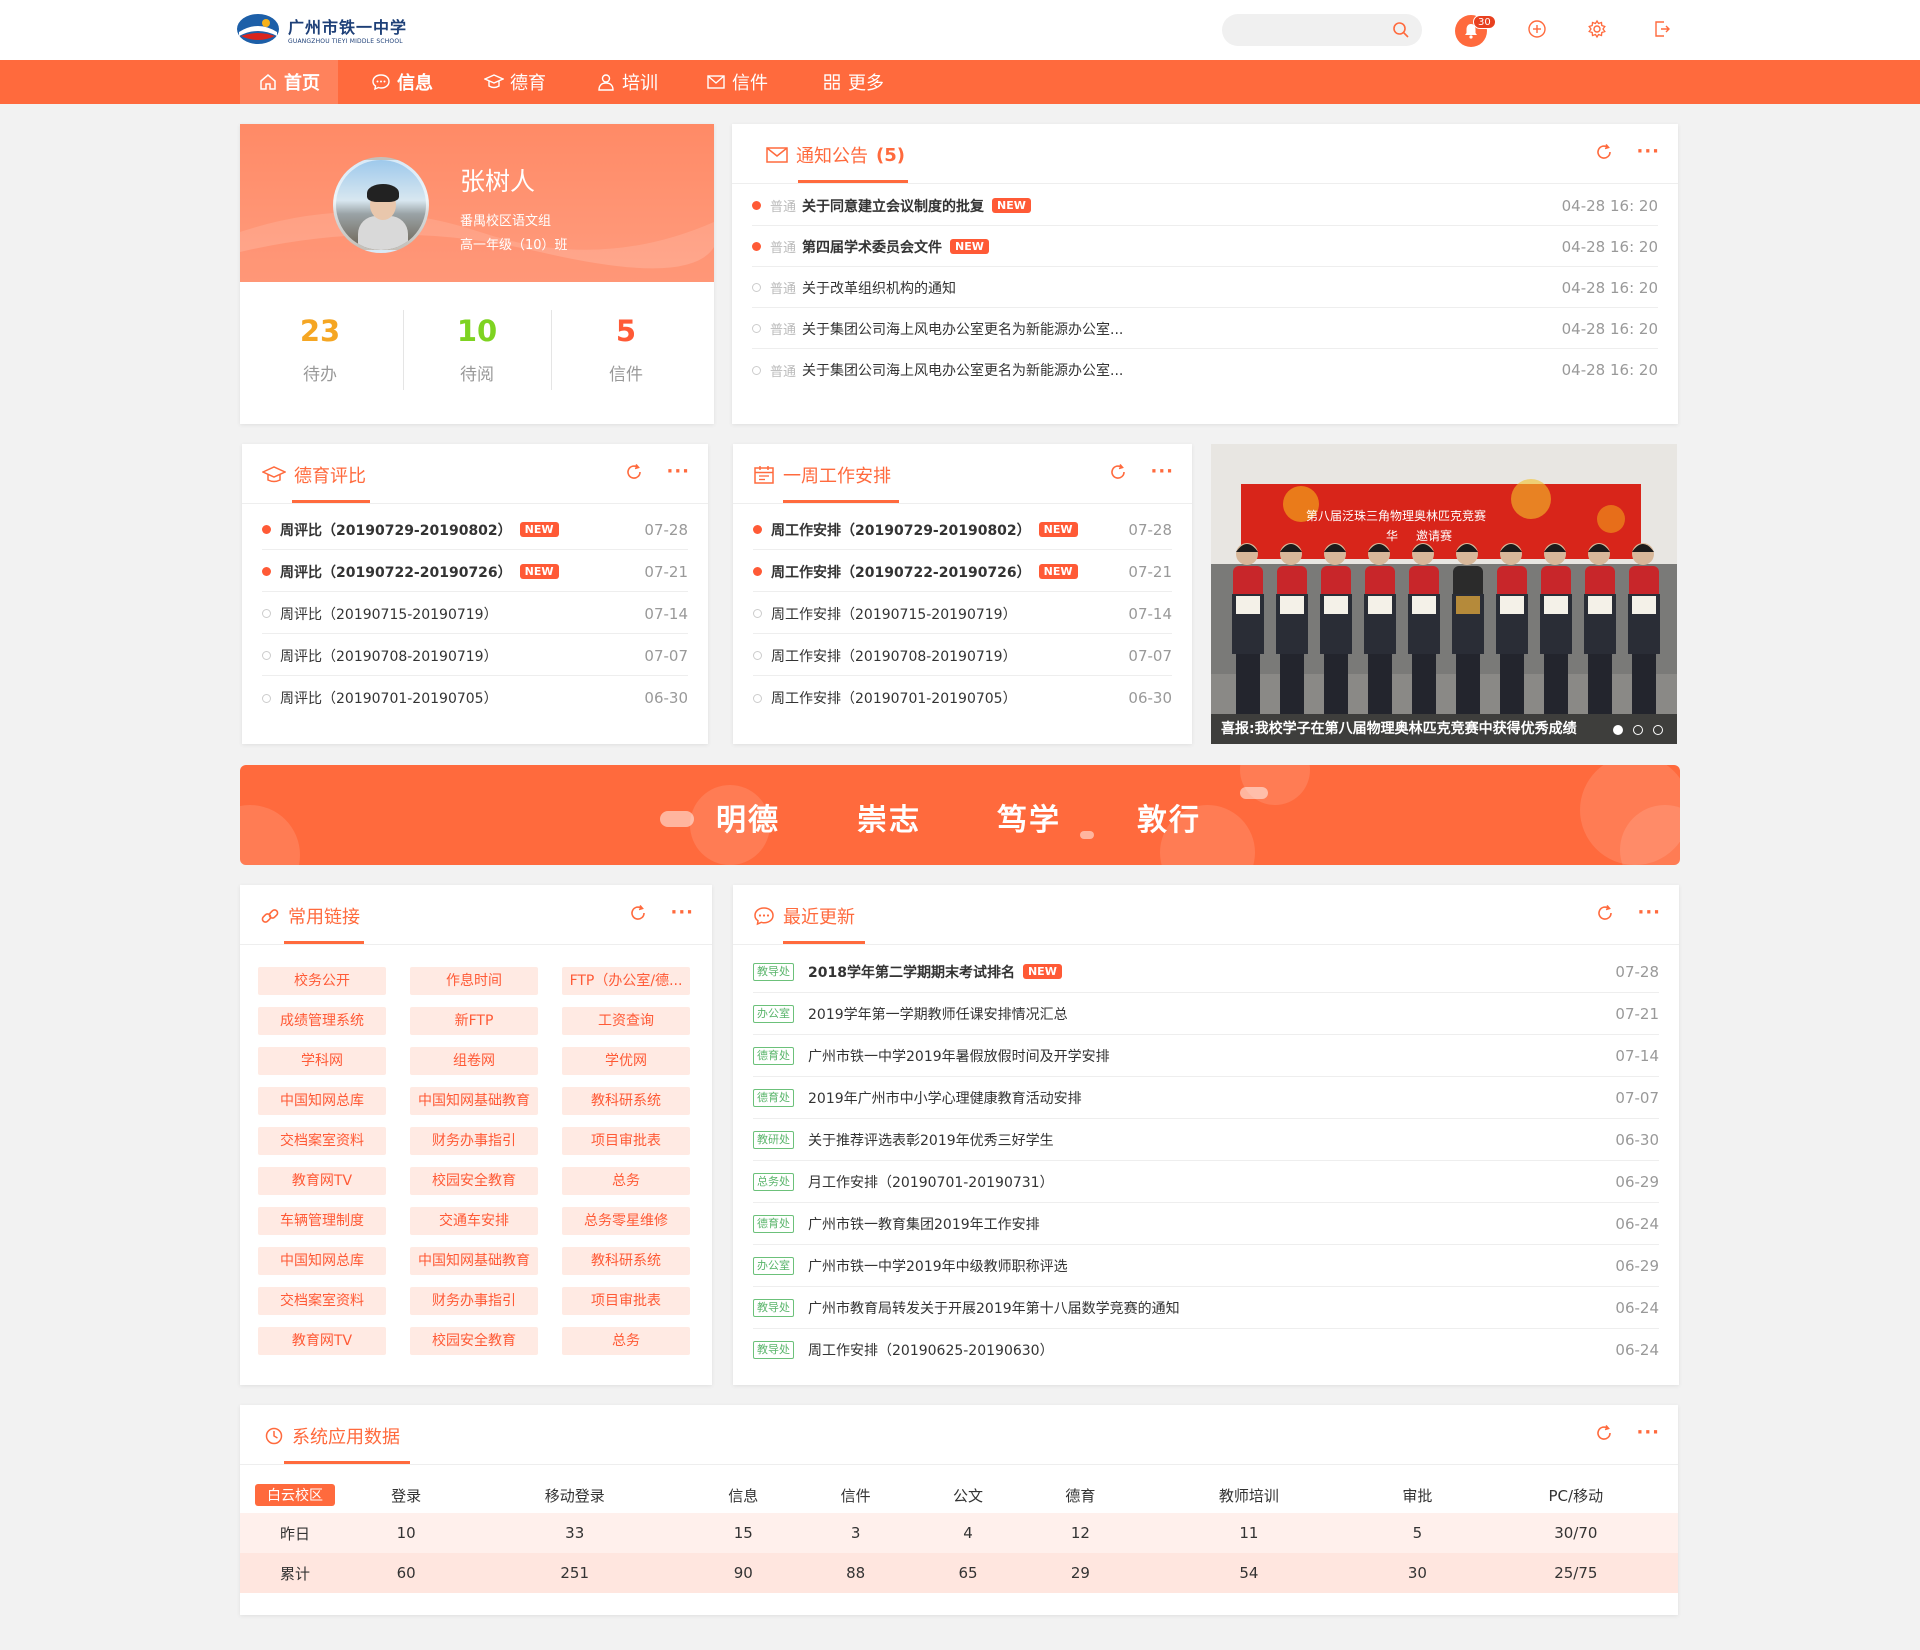 Image resolution: width=1920 pixels, height=1650 pixels. Describe the element at coordinates (938, 1266) in the screenshot. I see `item-title: 广州市铁一中学2019年中级教师职称评选` at that location.